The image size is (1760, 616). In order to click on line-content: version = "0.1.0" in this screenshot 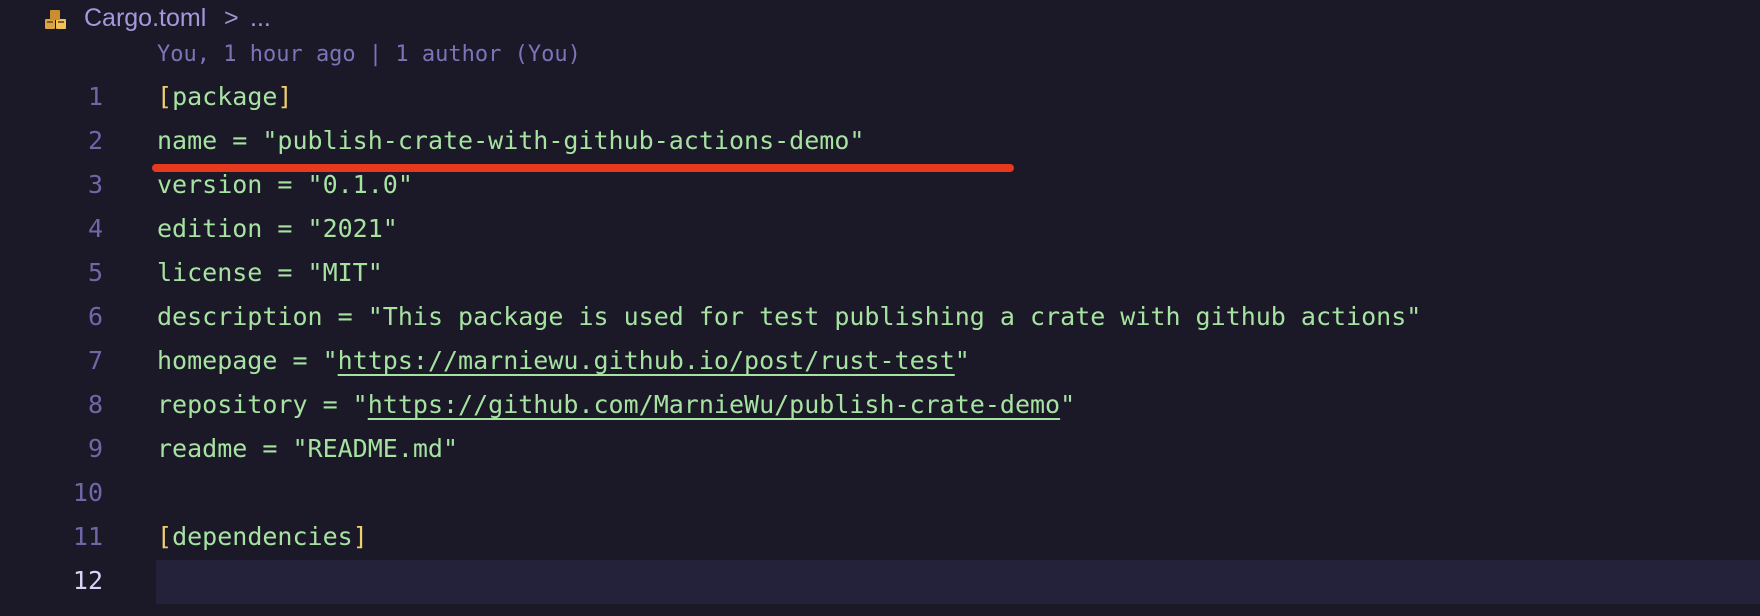, I will do `click(285, 184)`.